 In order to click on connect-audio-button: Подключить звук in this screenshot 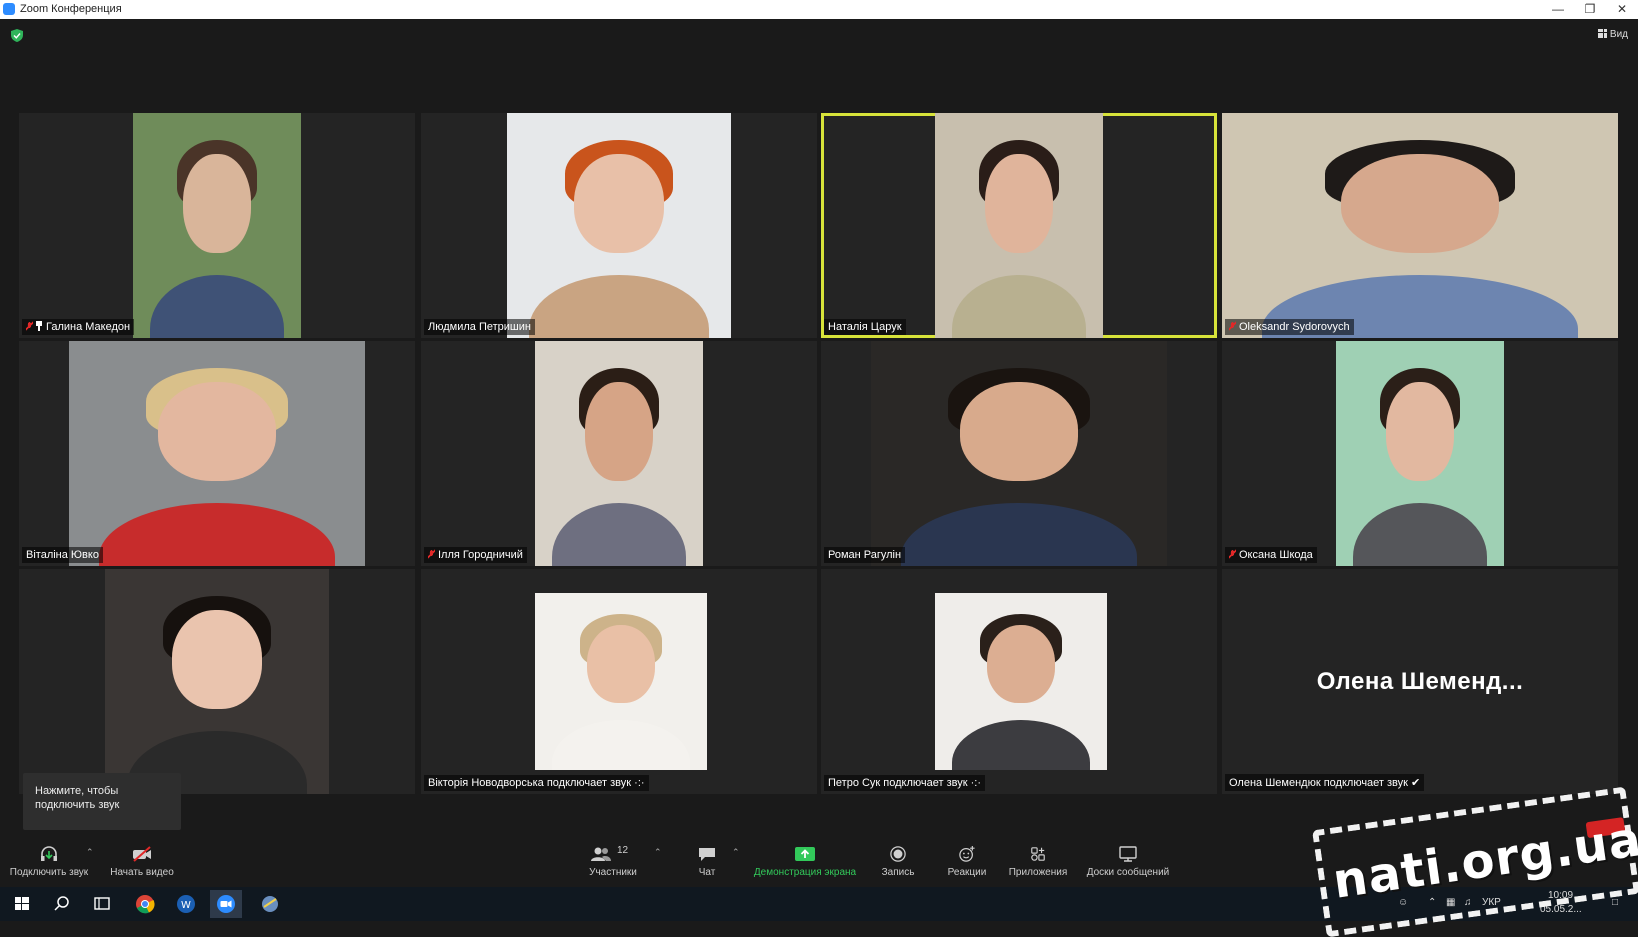, I will do `click(49, 860)`.